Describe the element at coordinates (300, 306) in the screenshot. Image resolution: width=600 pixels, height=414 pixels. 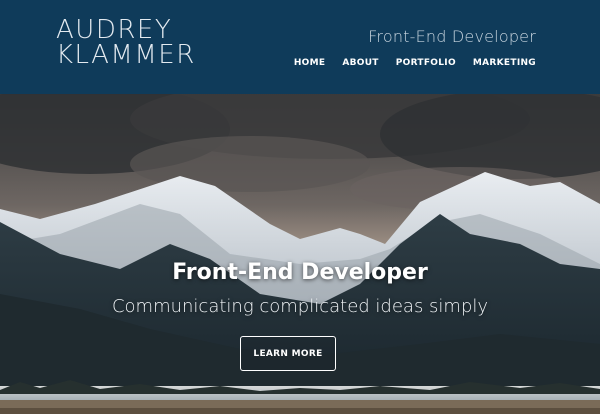
I see `hero-subtitle: Communicating complicated ideas simply` at that location.